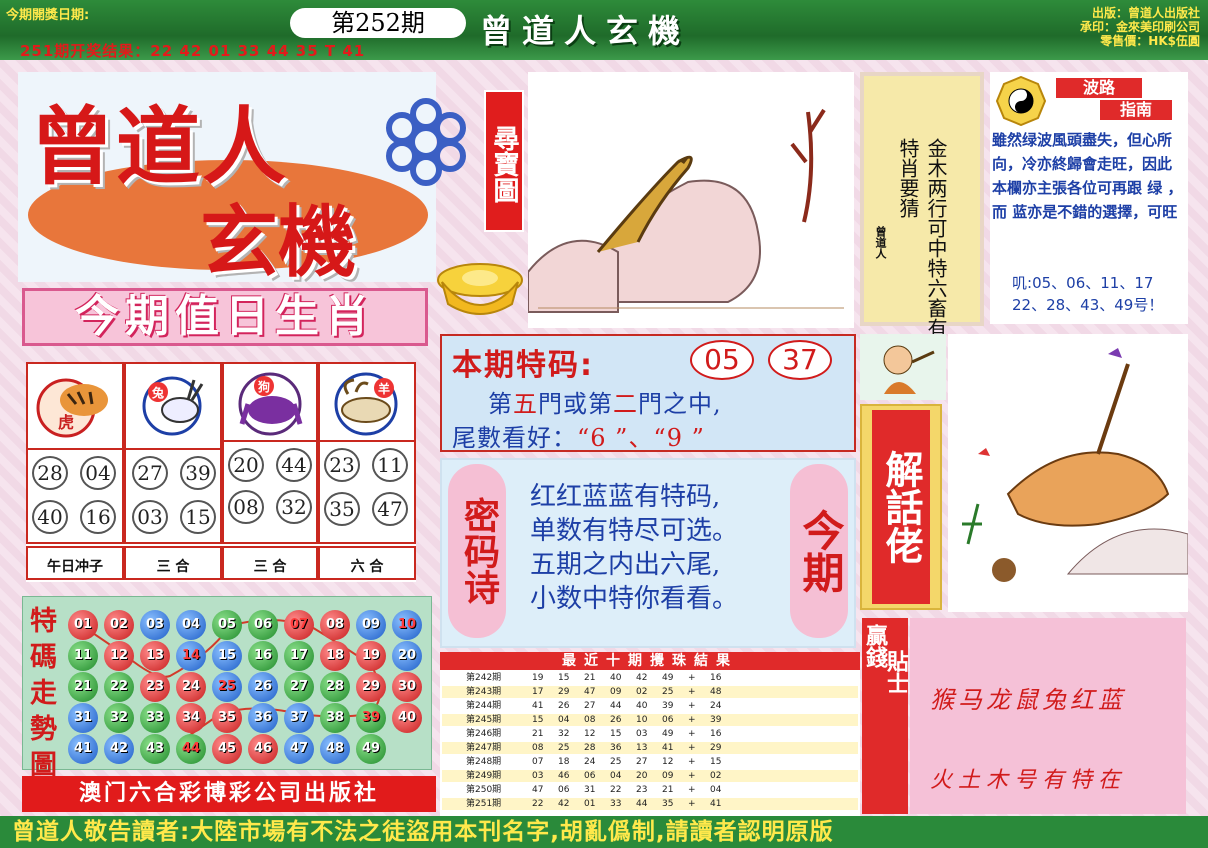 This screenshot has width=1208, height=848. I want to click on logo-sub-text: 玄機, so click(278, 242).